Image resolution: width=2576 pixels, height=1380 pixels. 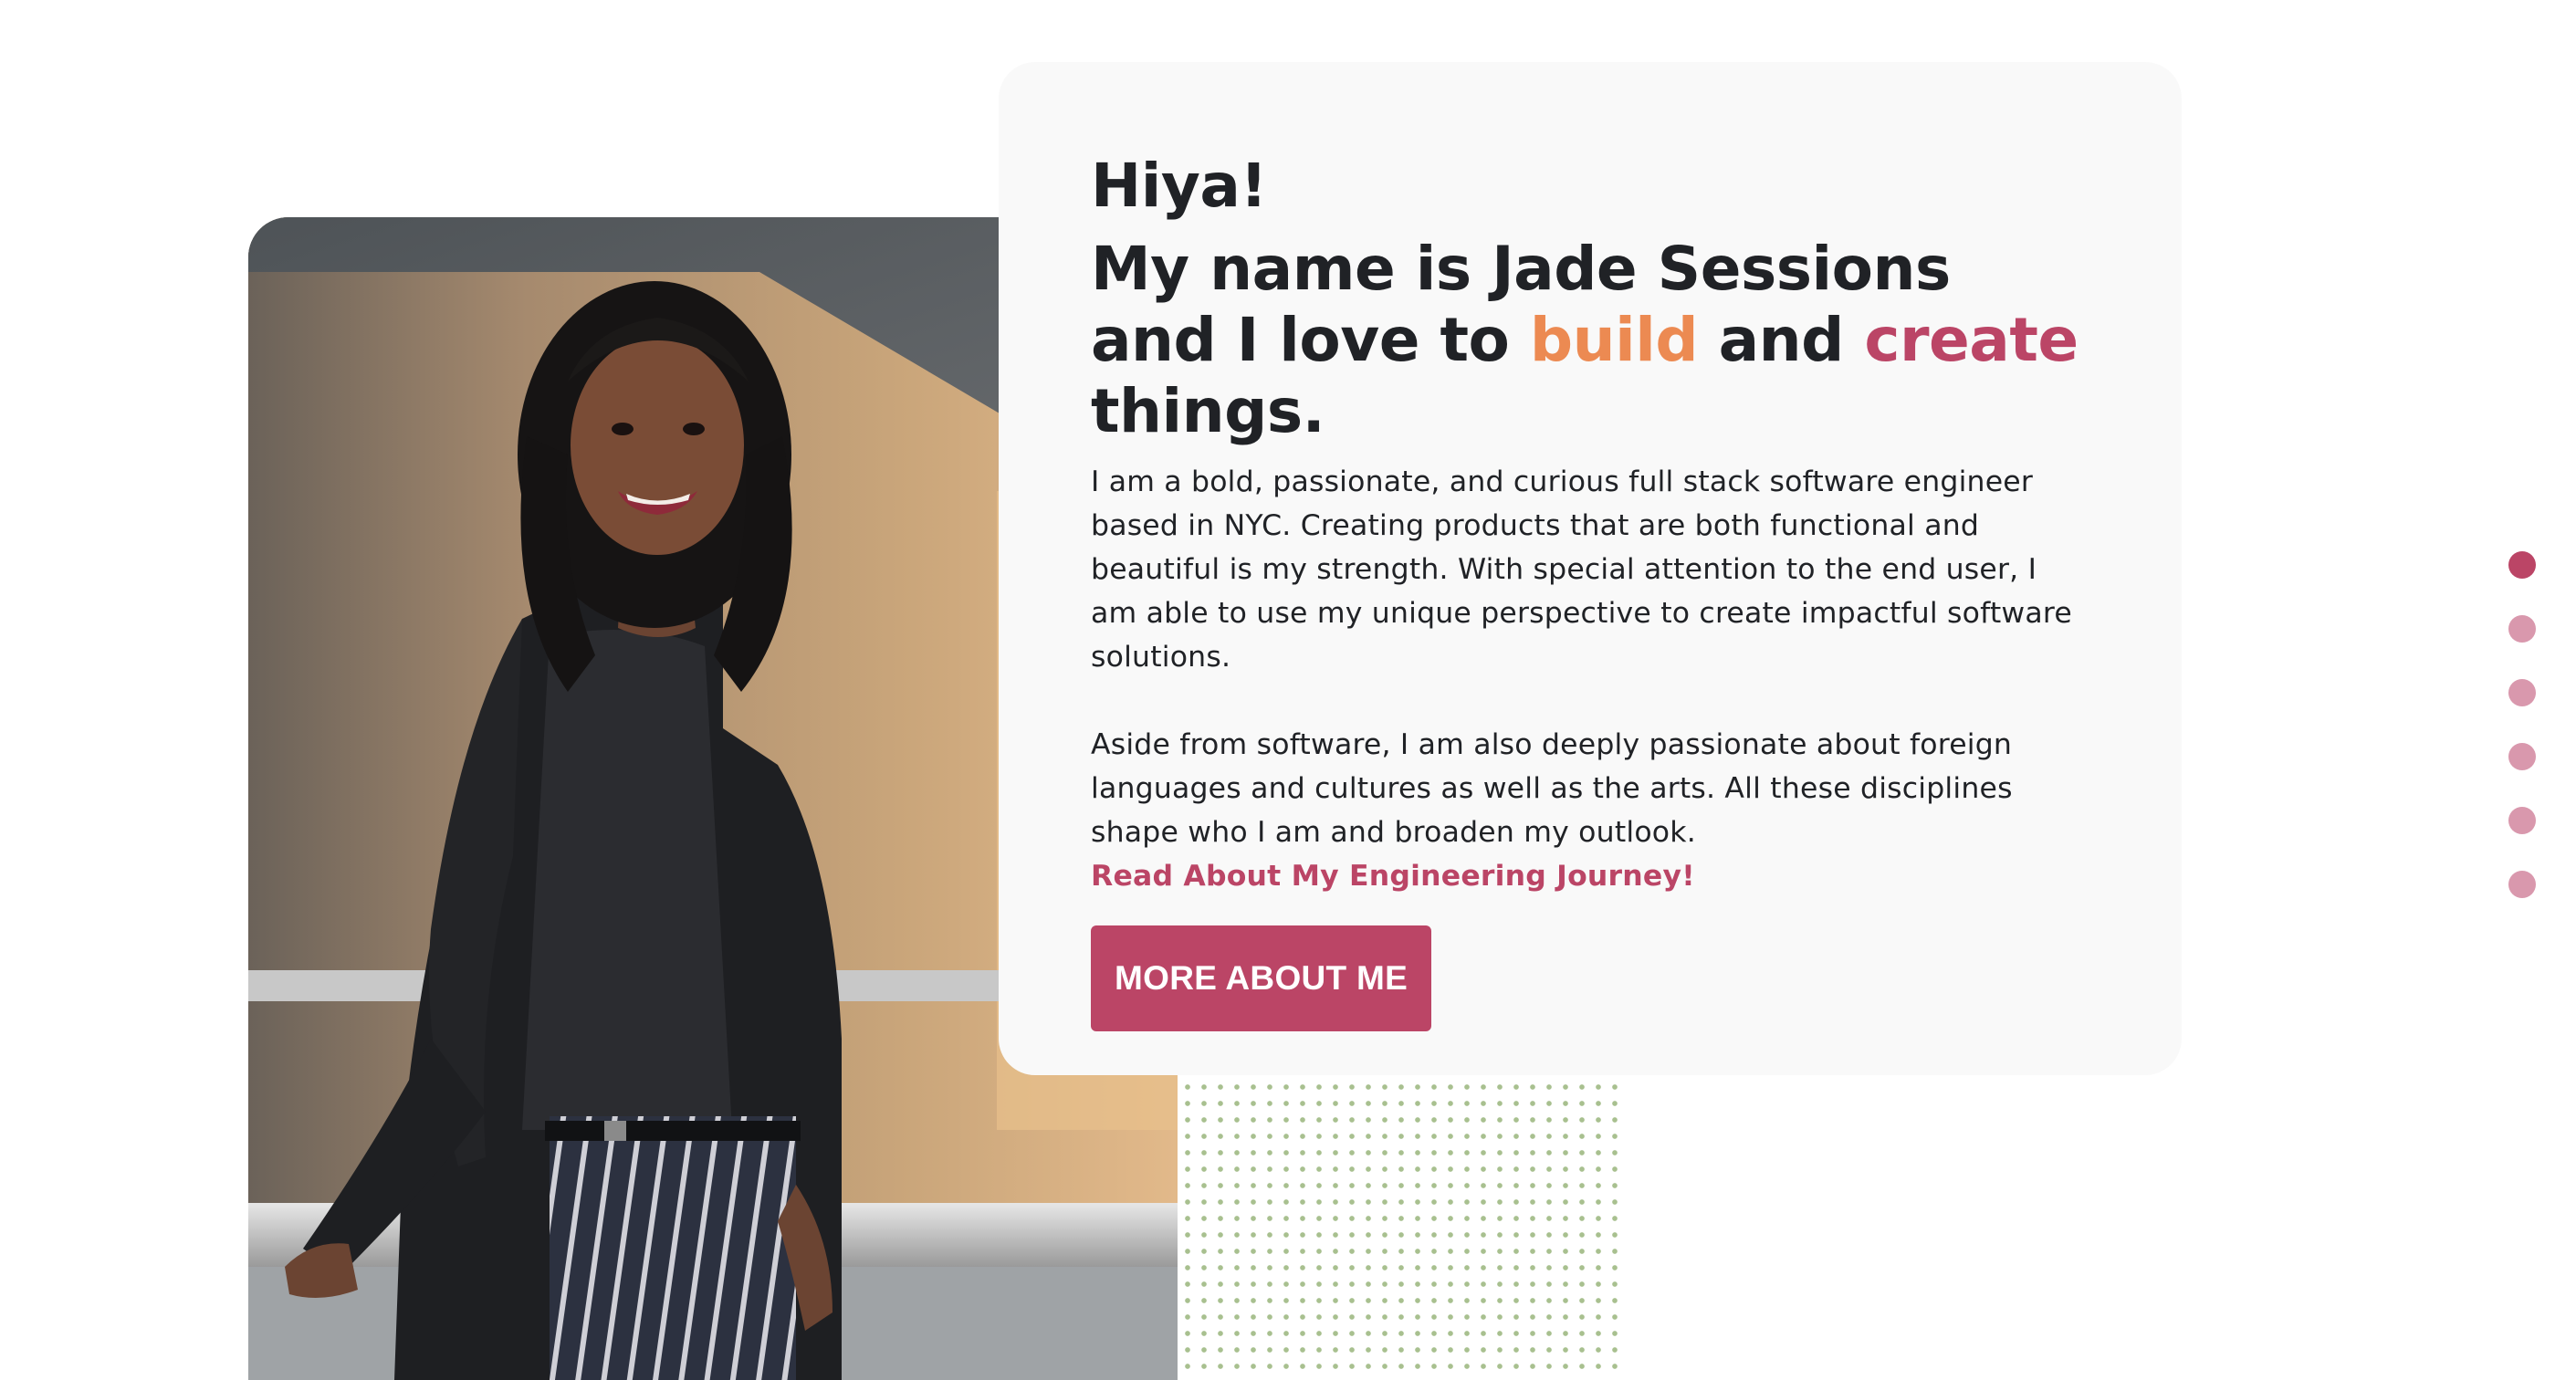 What do you see at coordinates (1208, 411) in the screenshot?
I see `headline-end-word: things.` at bounding box center [1208, 411].